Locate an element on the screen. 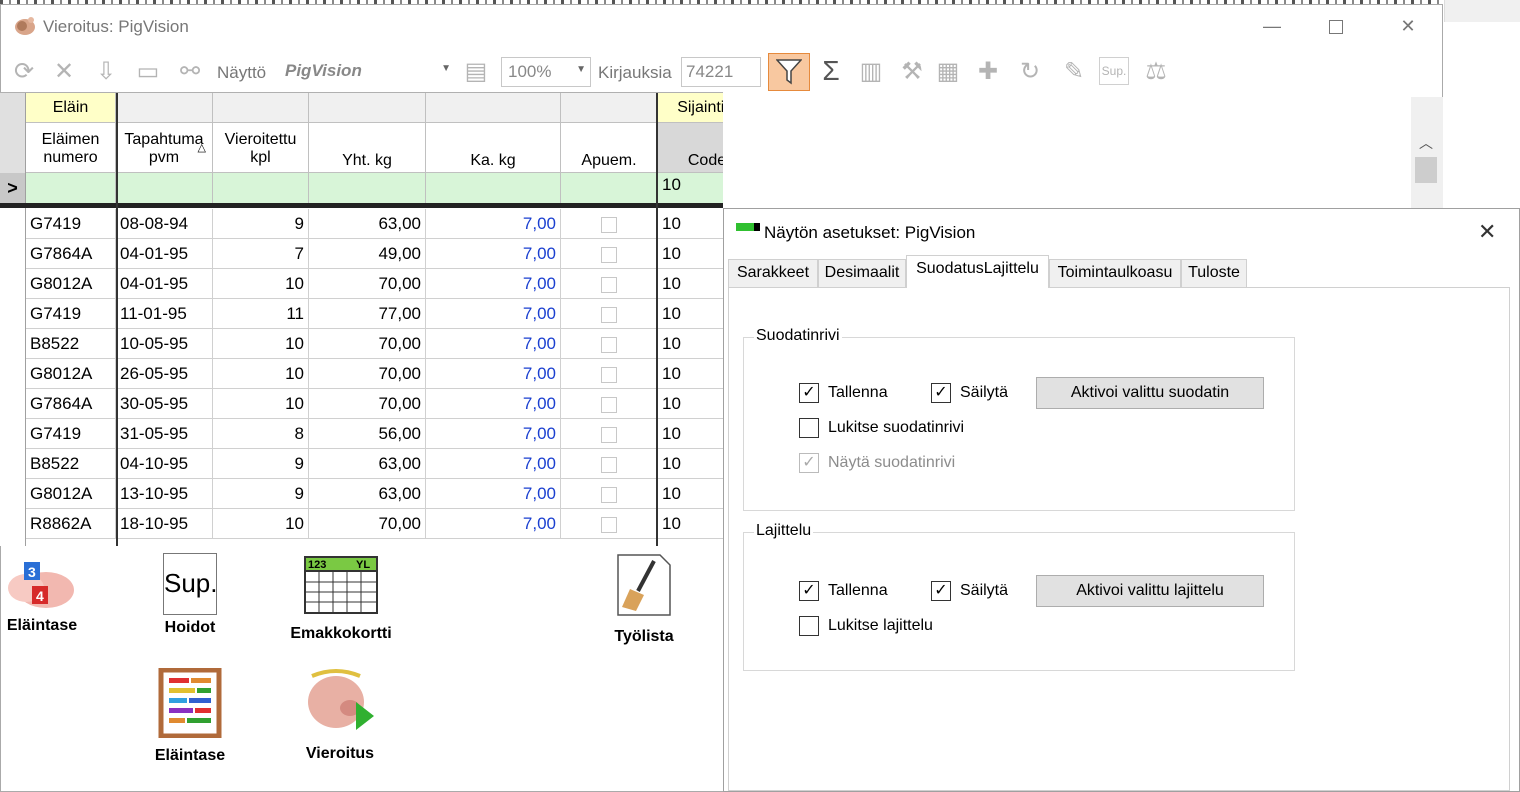 The height and width of the screenshot is (792, 1520). cell-total-kg: 49,00 is located at coordinates (367, 254).